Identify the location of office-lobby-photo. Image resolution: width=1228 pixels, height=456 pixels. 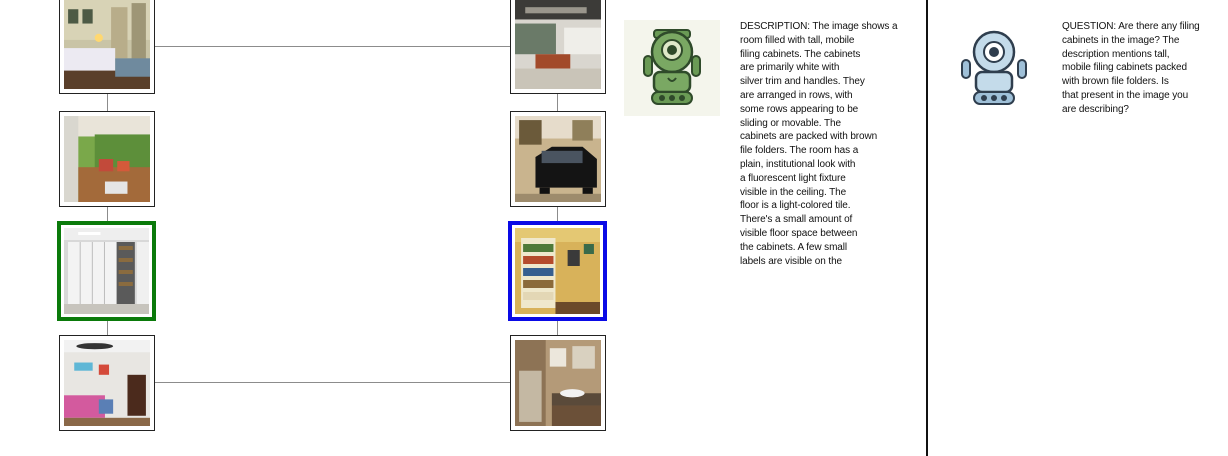
(558, 47).